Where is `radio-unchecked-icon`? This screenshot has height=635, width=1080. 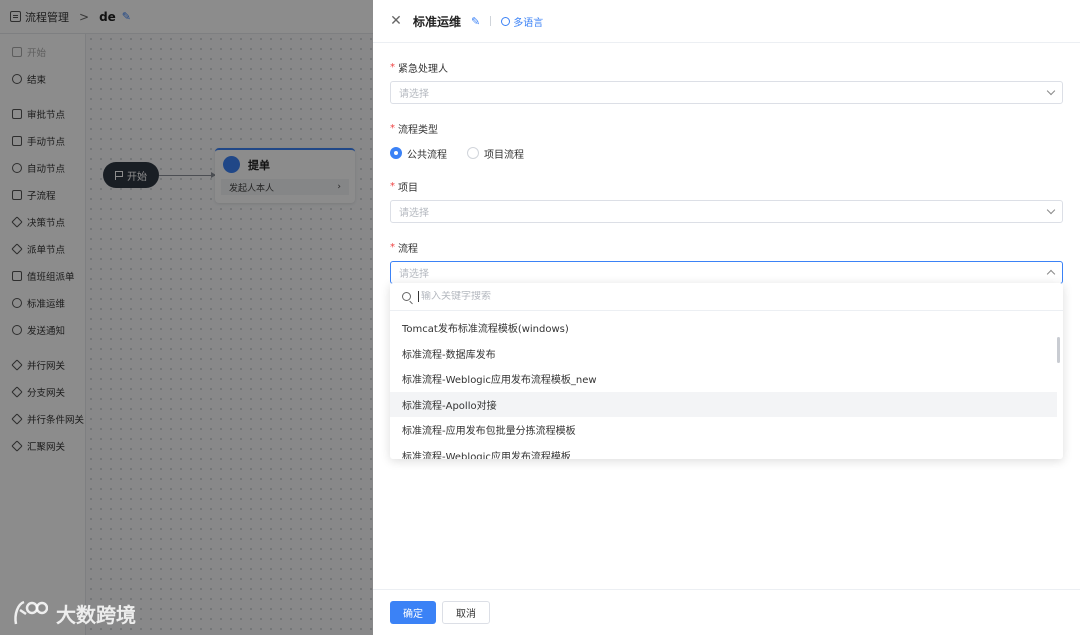 radio-unchecked-icon is located at coordinates (473, 153).